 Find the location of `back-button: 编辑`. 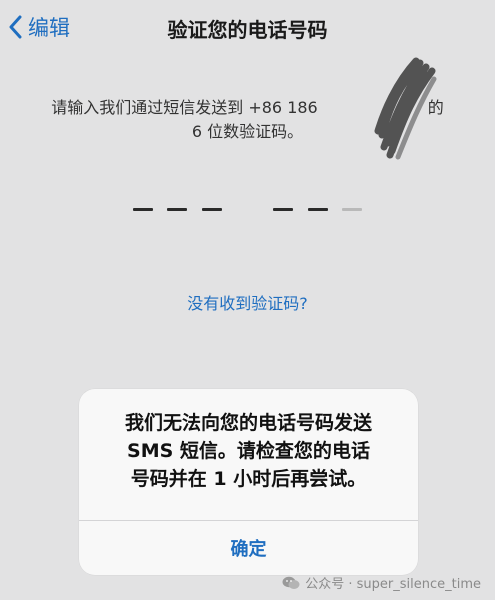

back-button: 编辑 is located at coordinates (39, 27).